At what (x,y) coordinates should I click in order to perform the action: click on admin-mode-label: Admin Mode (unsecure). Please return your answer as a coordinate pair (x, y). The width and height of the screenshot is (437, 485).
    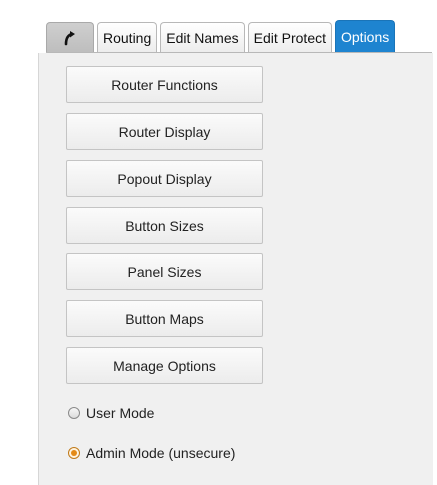
    Looking at the image, I should click on (161, 453).